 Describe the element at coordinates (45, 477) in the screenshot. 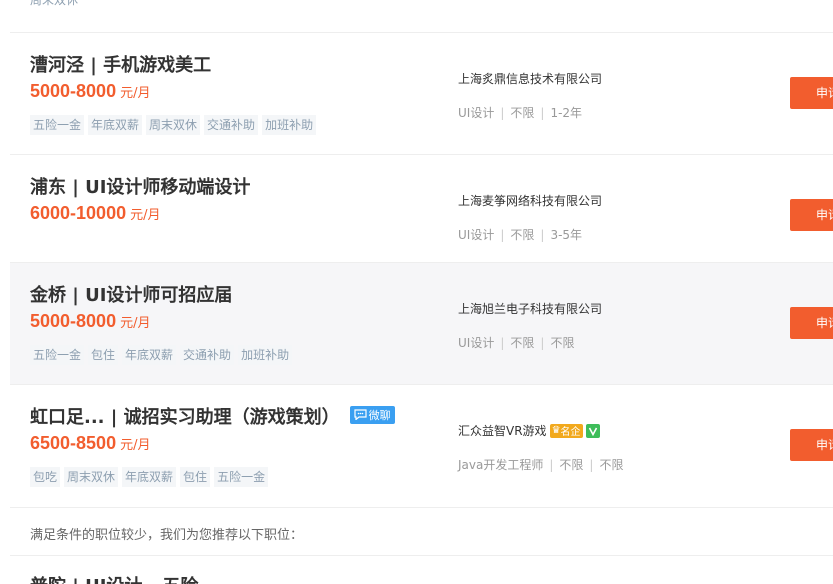

I see `benefit-tag: 包吃` at that location.